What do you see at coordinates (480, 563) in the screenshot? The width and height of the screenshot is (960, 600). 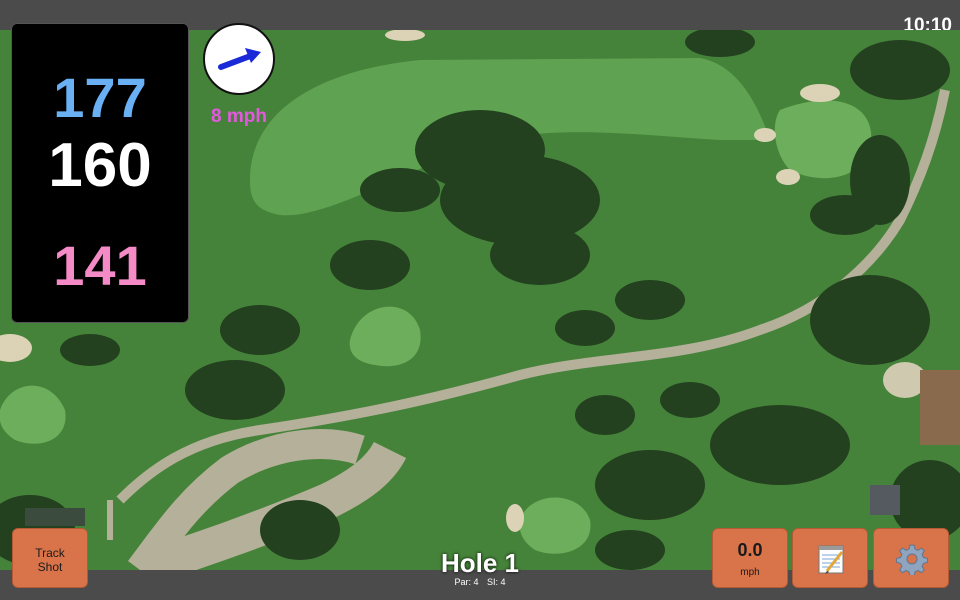 I see `hole-title: Hole 1` at bounding box center [480, 563].